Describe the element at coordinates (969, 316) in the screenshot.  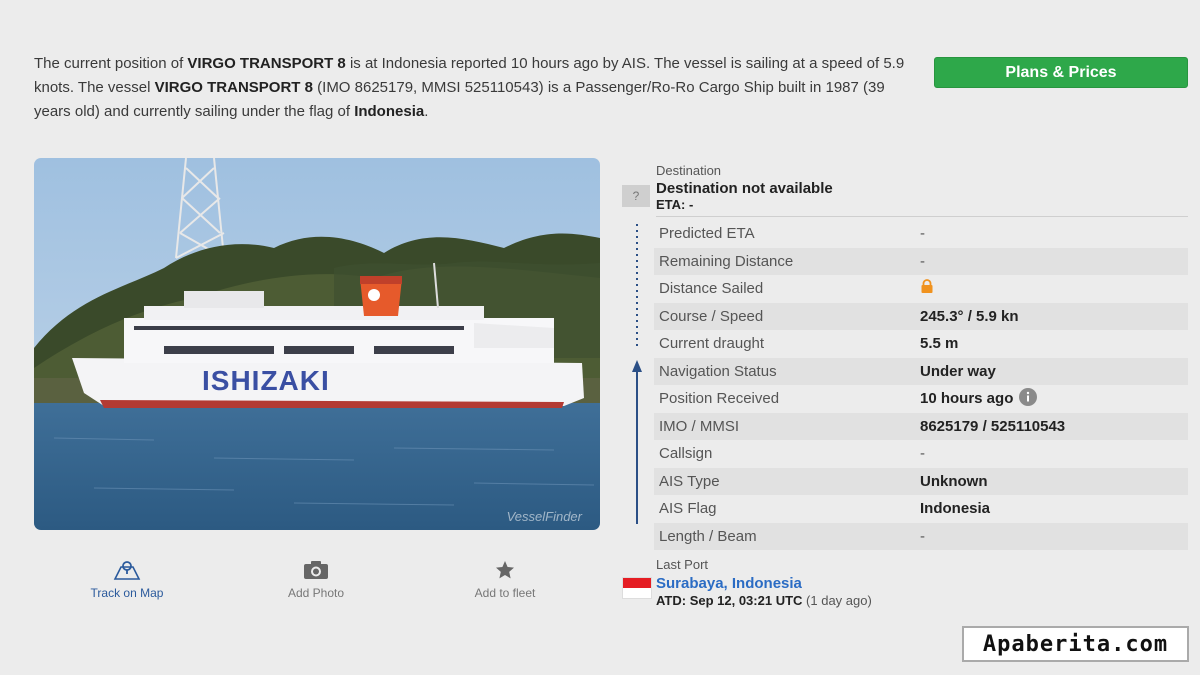
I see `detail-value: 245.3° / 5.9 kn` at that location.